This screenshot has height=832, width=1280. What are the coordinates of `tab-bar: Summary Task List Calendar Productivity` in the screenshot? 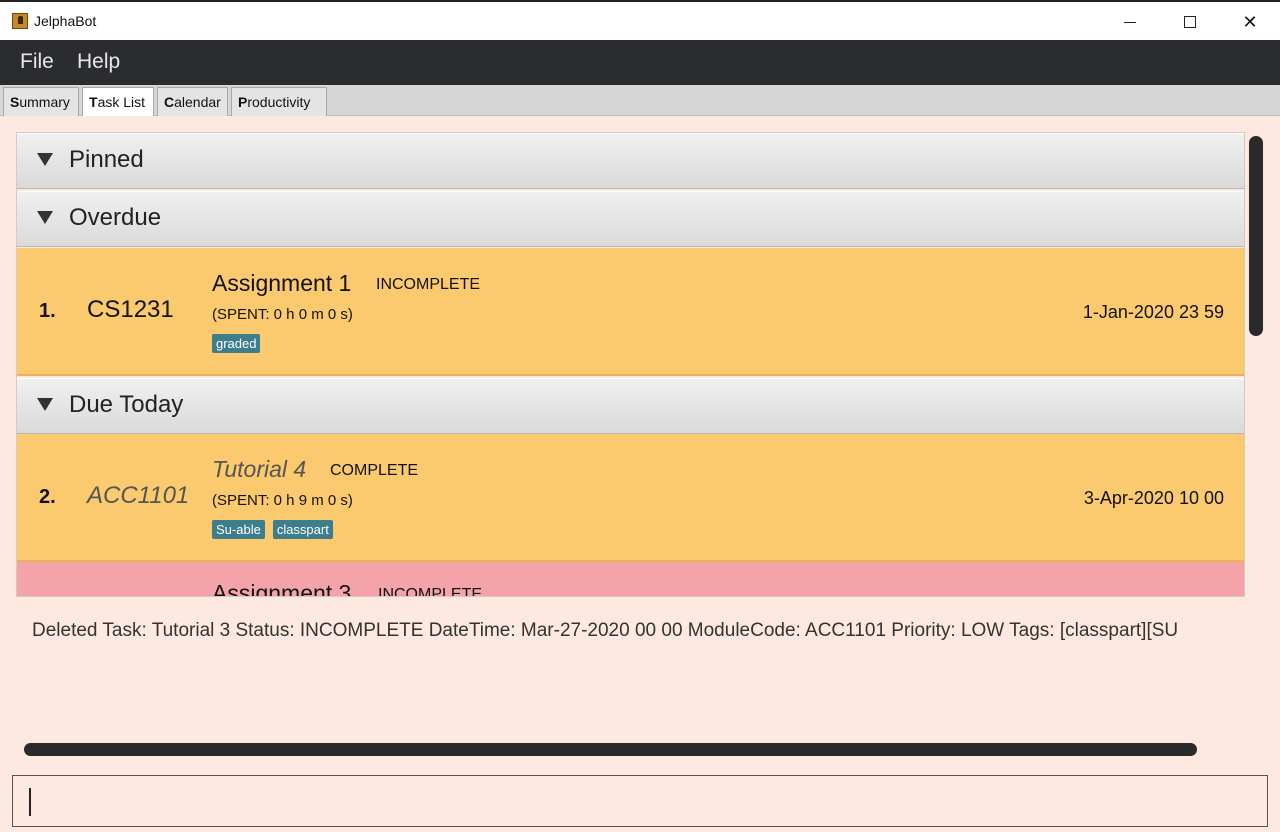 It's located at (640, 100).